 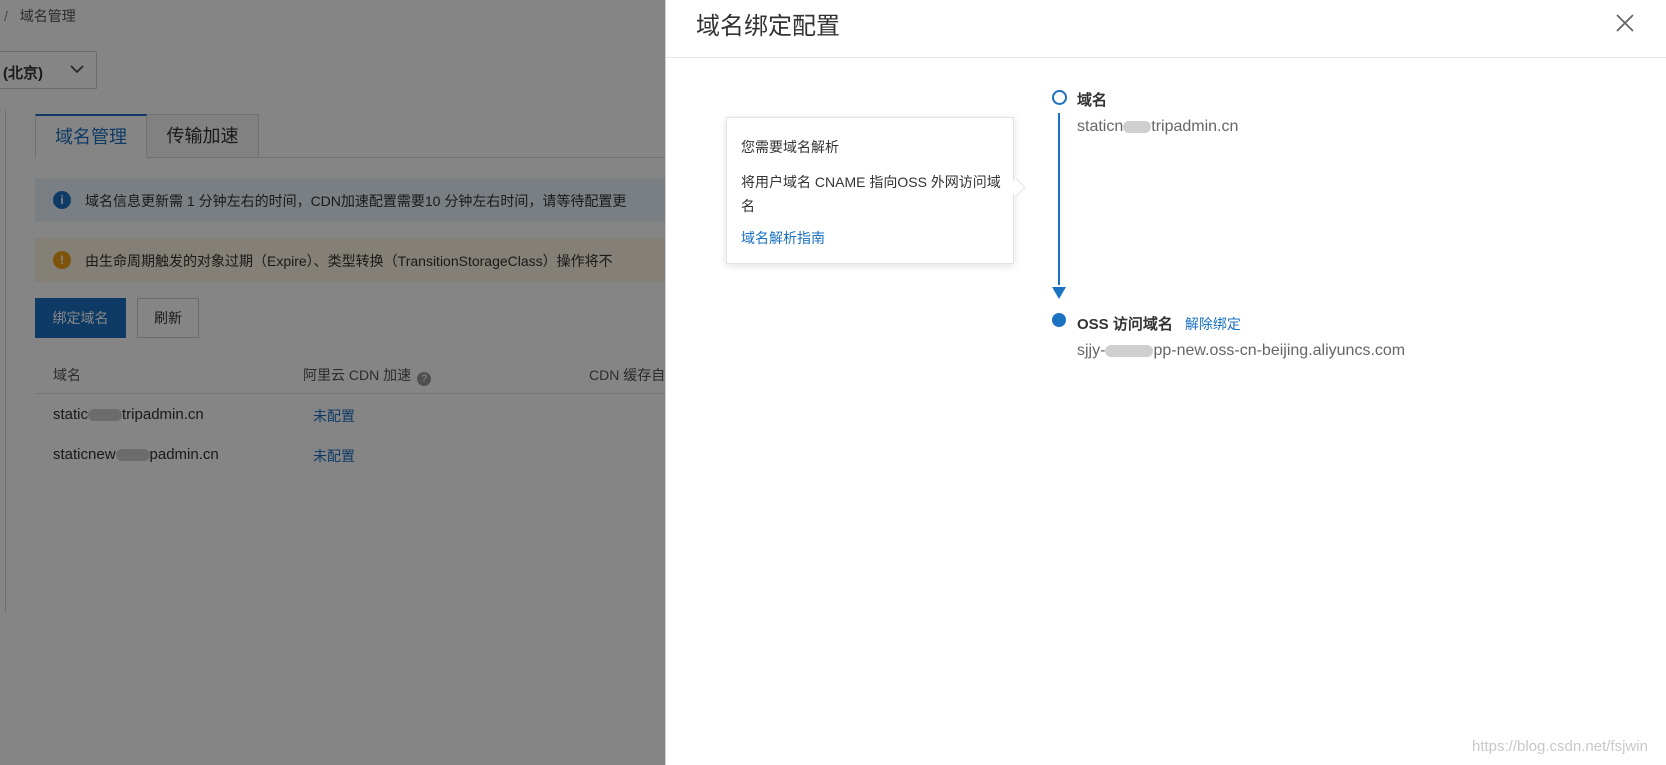 I want to click on popover-title: 您需要域名解析, so click(x=790, y=147).